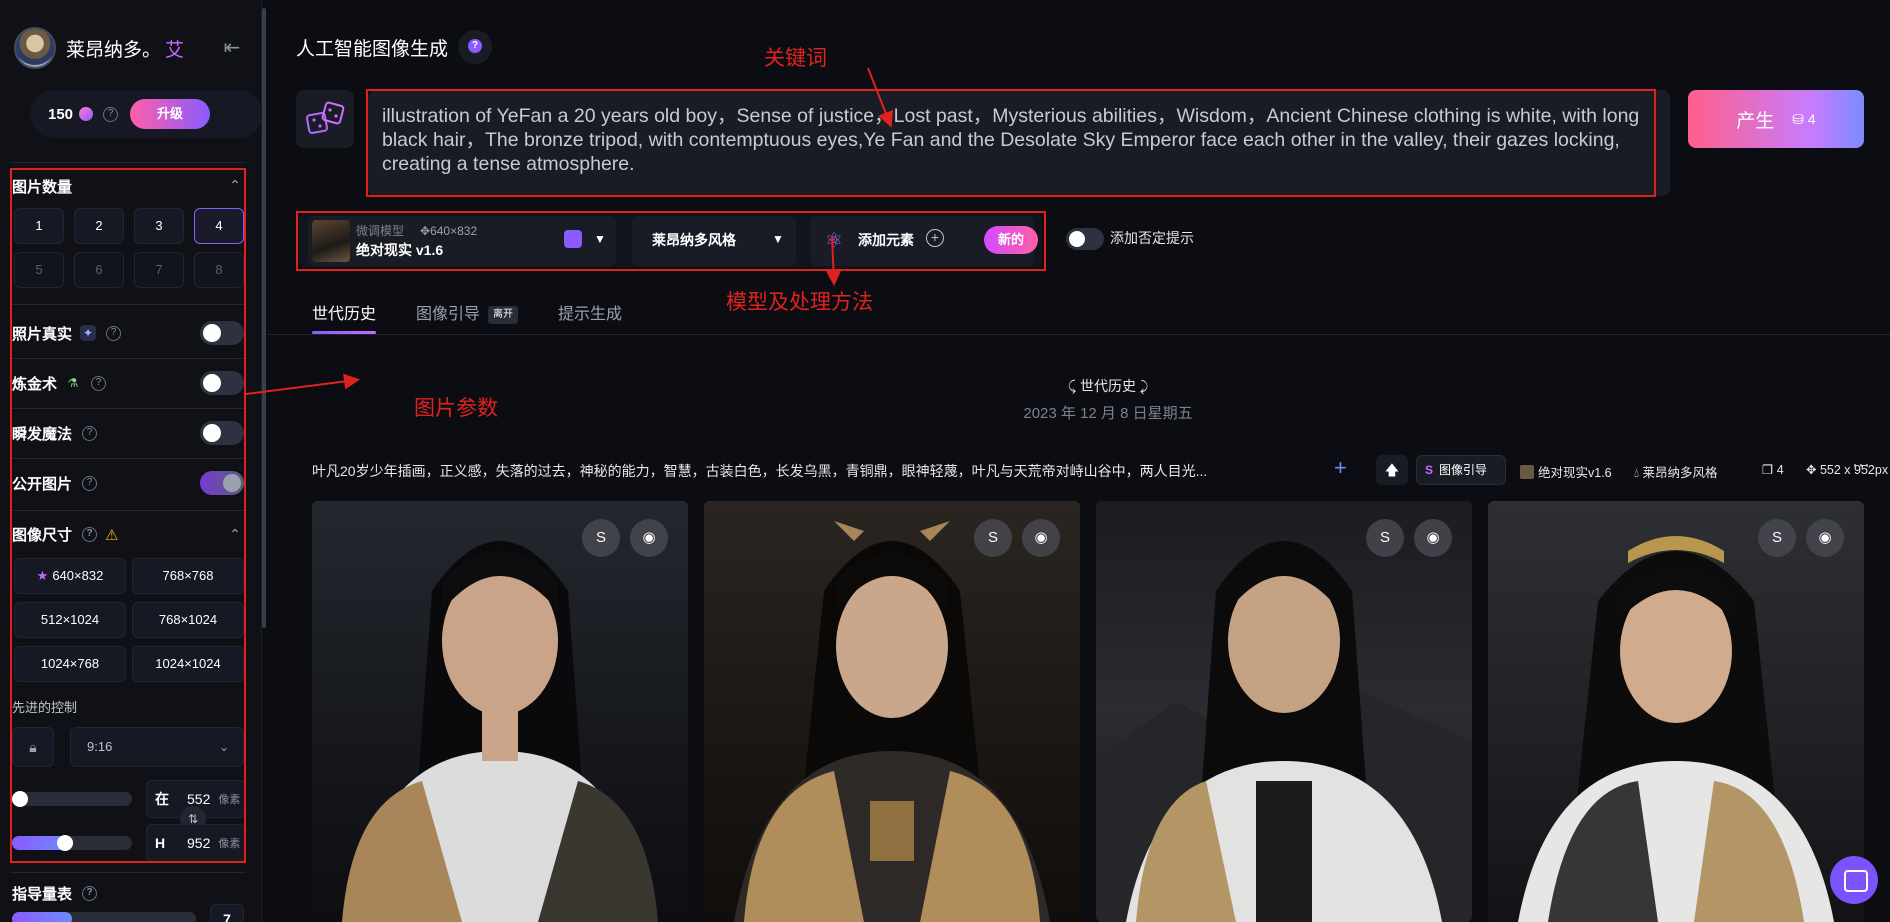  What do you see at coordinates (1108, 386) in the screenshot?
I see `history-heading: ⤹ 世代历史 ⤸` at bounding box center [1108, 386].